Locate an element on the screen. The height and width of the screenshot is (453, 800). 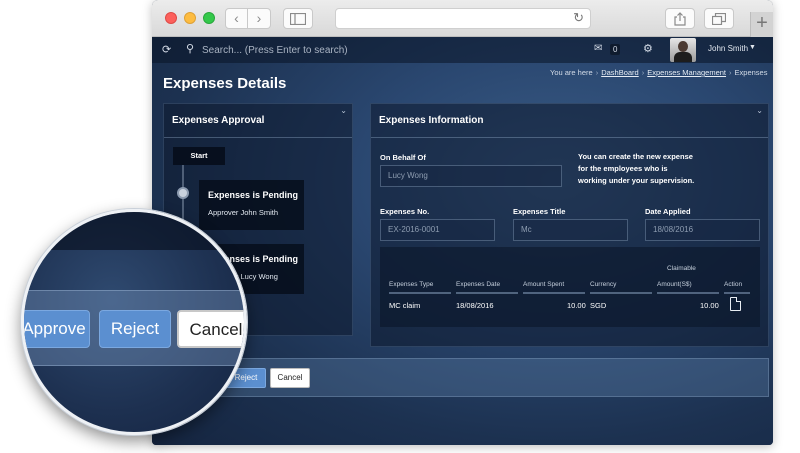
table-header: Currency is located at coordinates (603, 284).